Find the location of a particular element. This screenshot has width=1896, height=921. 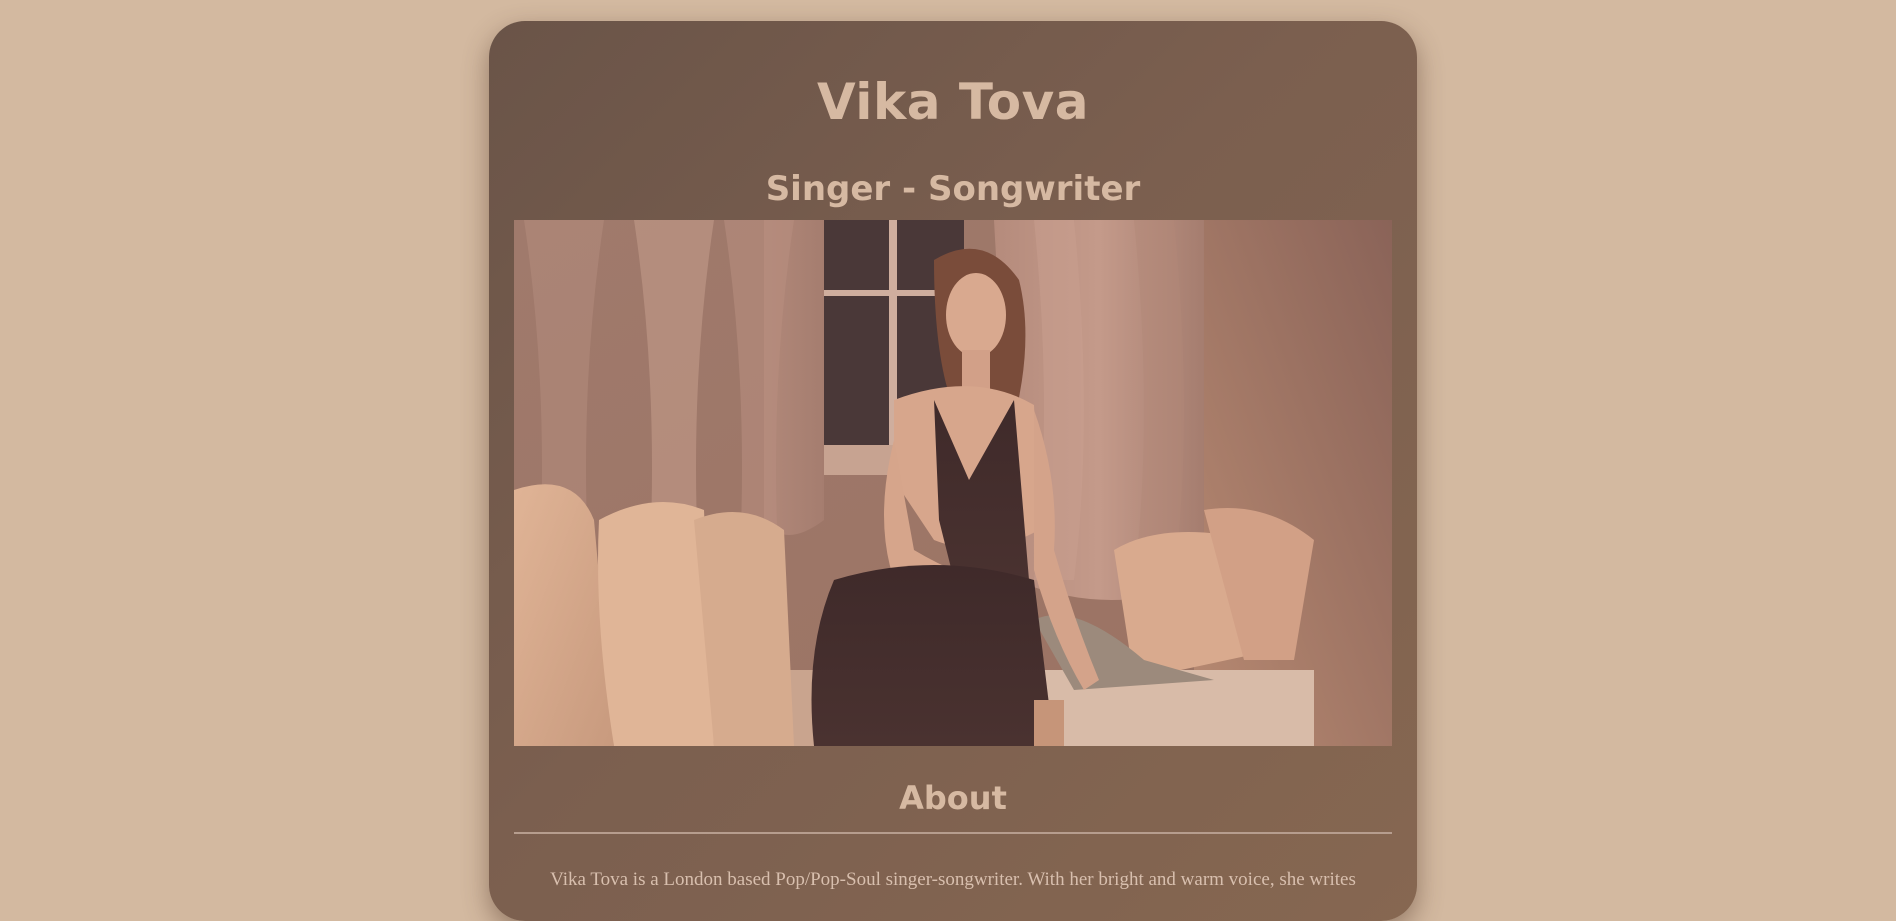

about-heading: About is located at coordinates (953, 798).